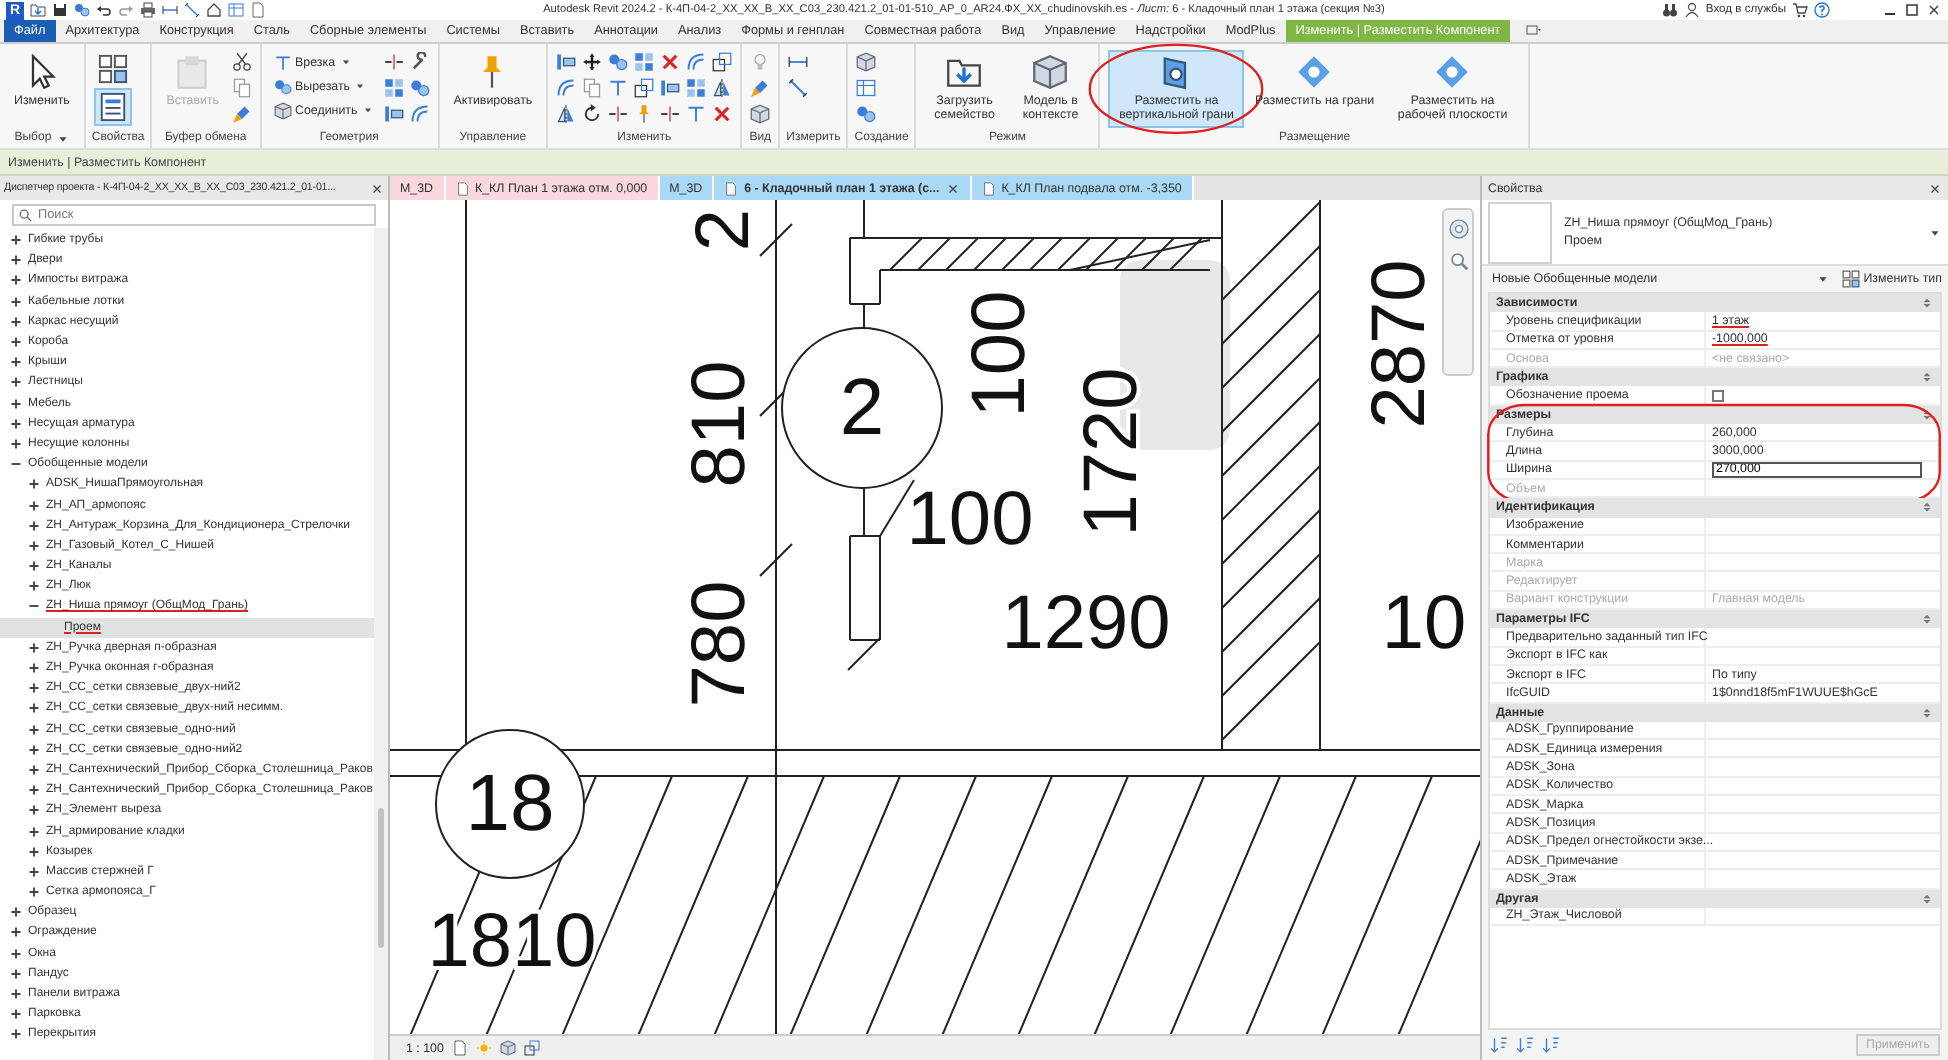  Describe the element at coordinates (104, 10) in the screenshot. I see `undo-icon` at that location.